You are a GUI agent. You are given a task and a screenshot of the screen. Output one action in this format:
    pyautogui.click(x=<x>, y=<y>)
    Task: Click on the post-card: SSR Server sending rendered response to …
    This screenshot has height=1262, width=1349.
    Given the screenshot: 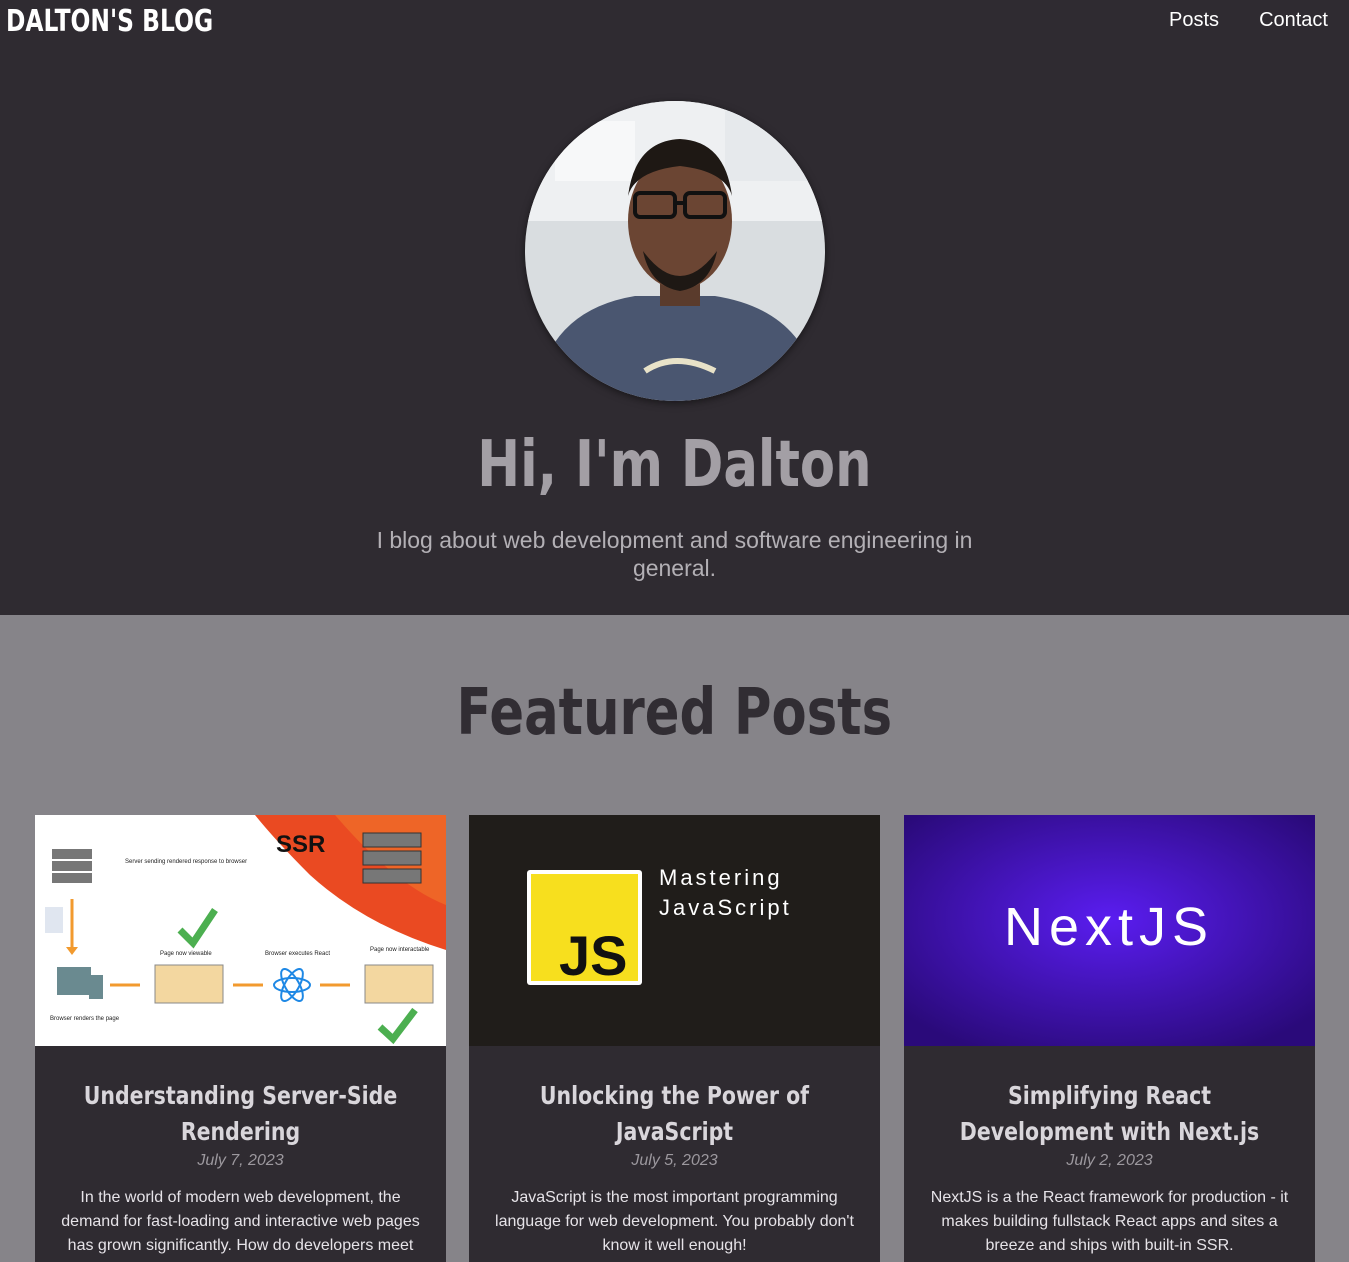 What is the action you would take?
    pyautogui.click(x=240, y=1038)
    